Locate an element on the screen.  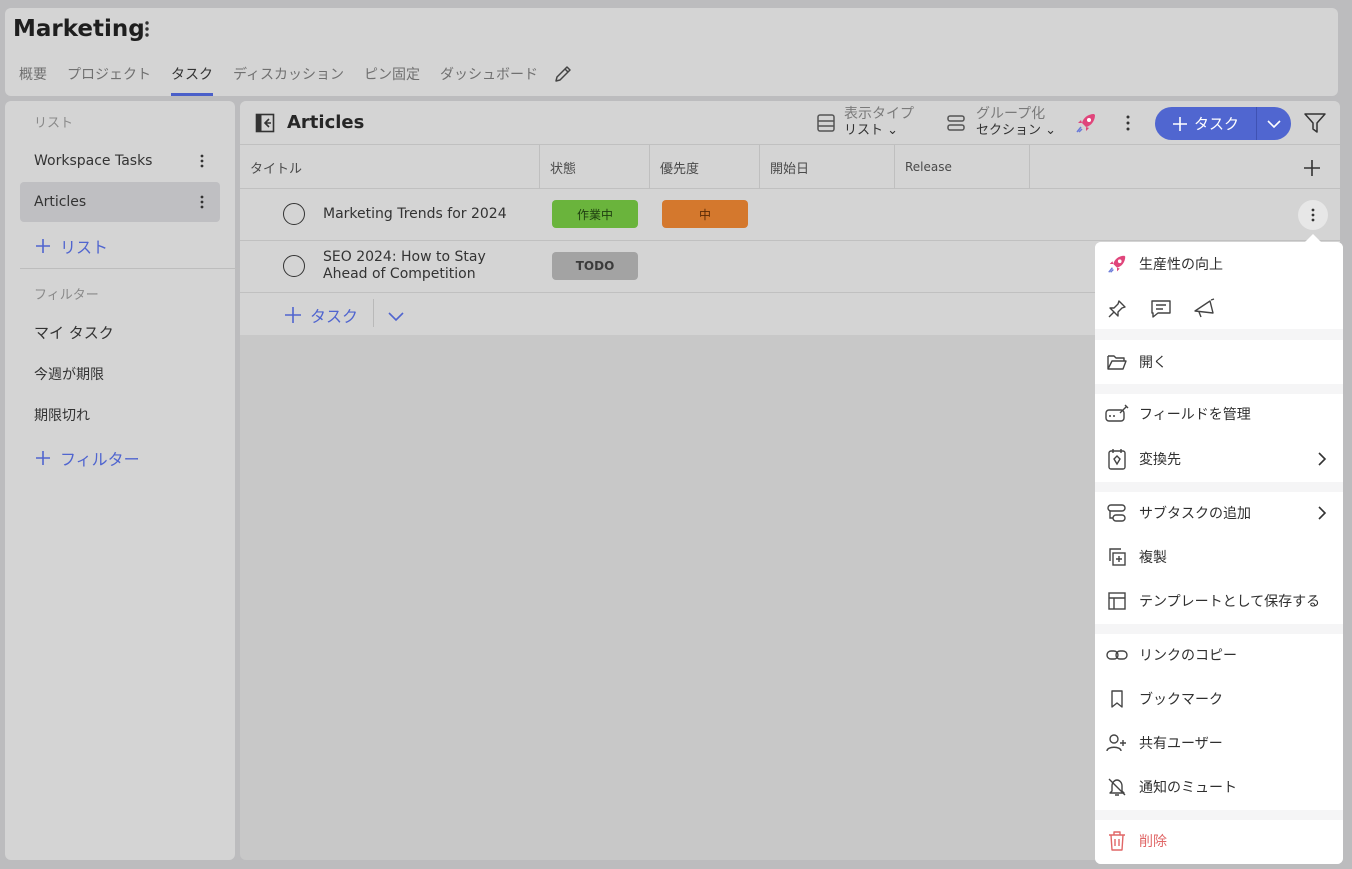
project-tabs: 概要 プロジェクト タスク ディスカッション ピン固定 ダッシュボード is located at coordinates (284, 80).